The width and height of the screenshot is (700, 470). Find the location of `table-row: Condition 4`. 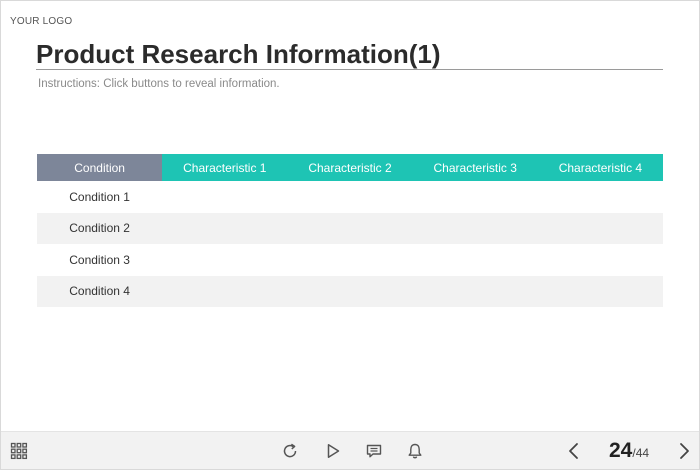

table-row: Condition 4 is located at coordinates (350, 291).